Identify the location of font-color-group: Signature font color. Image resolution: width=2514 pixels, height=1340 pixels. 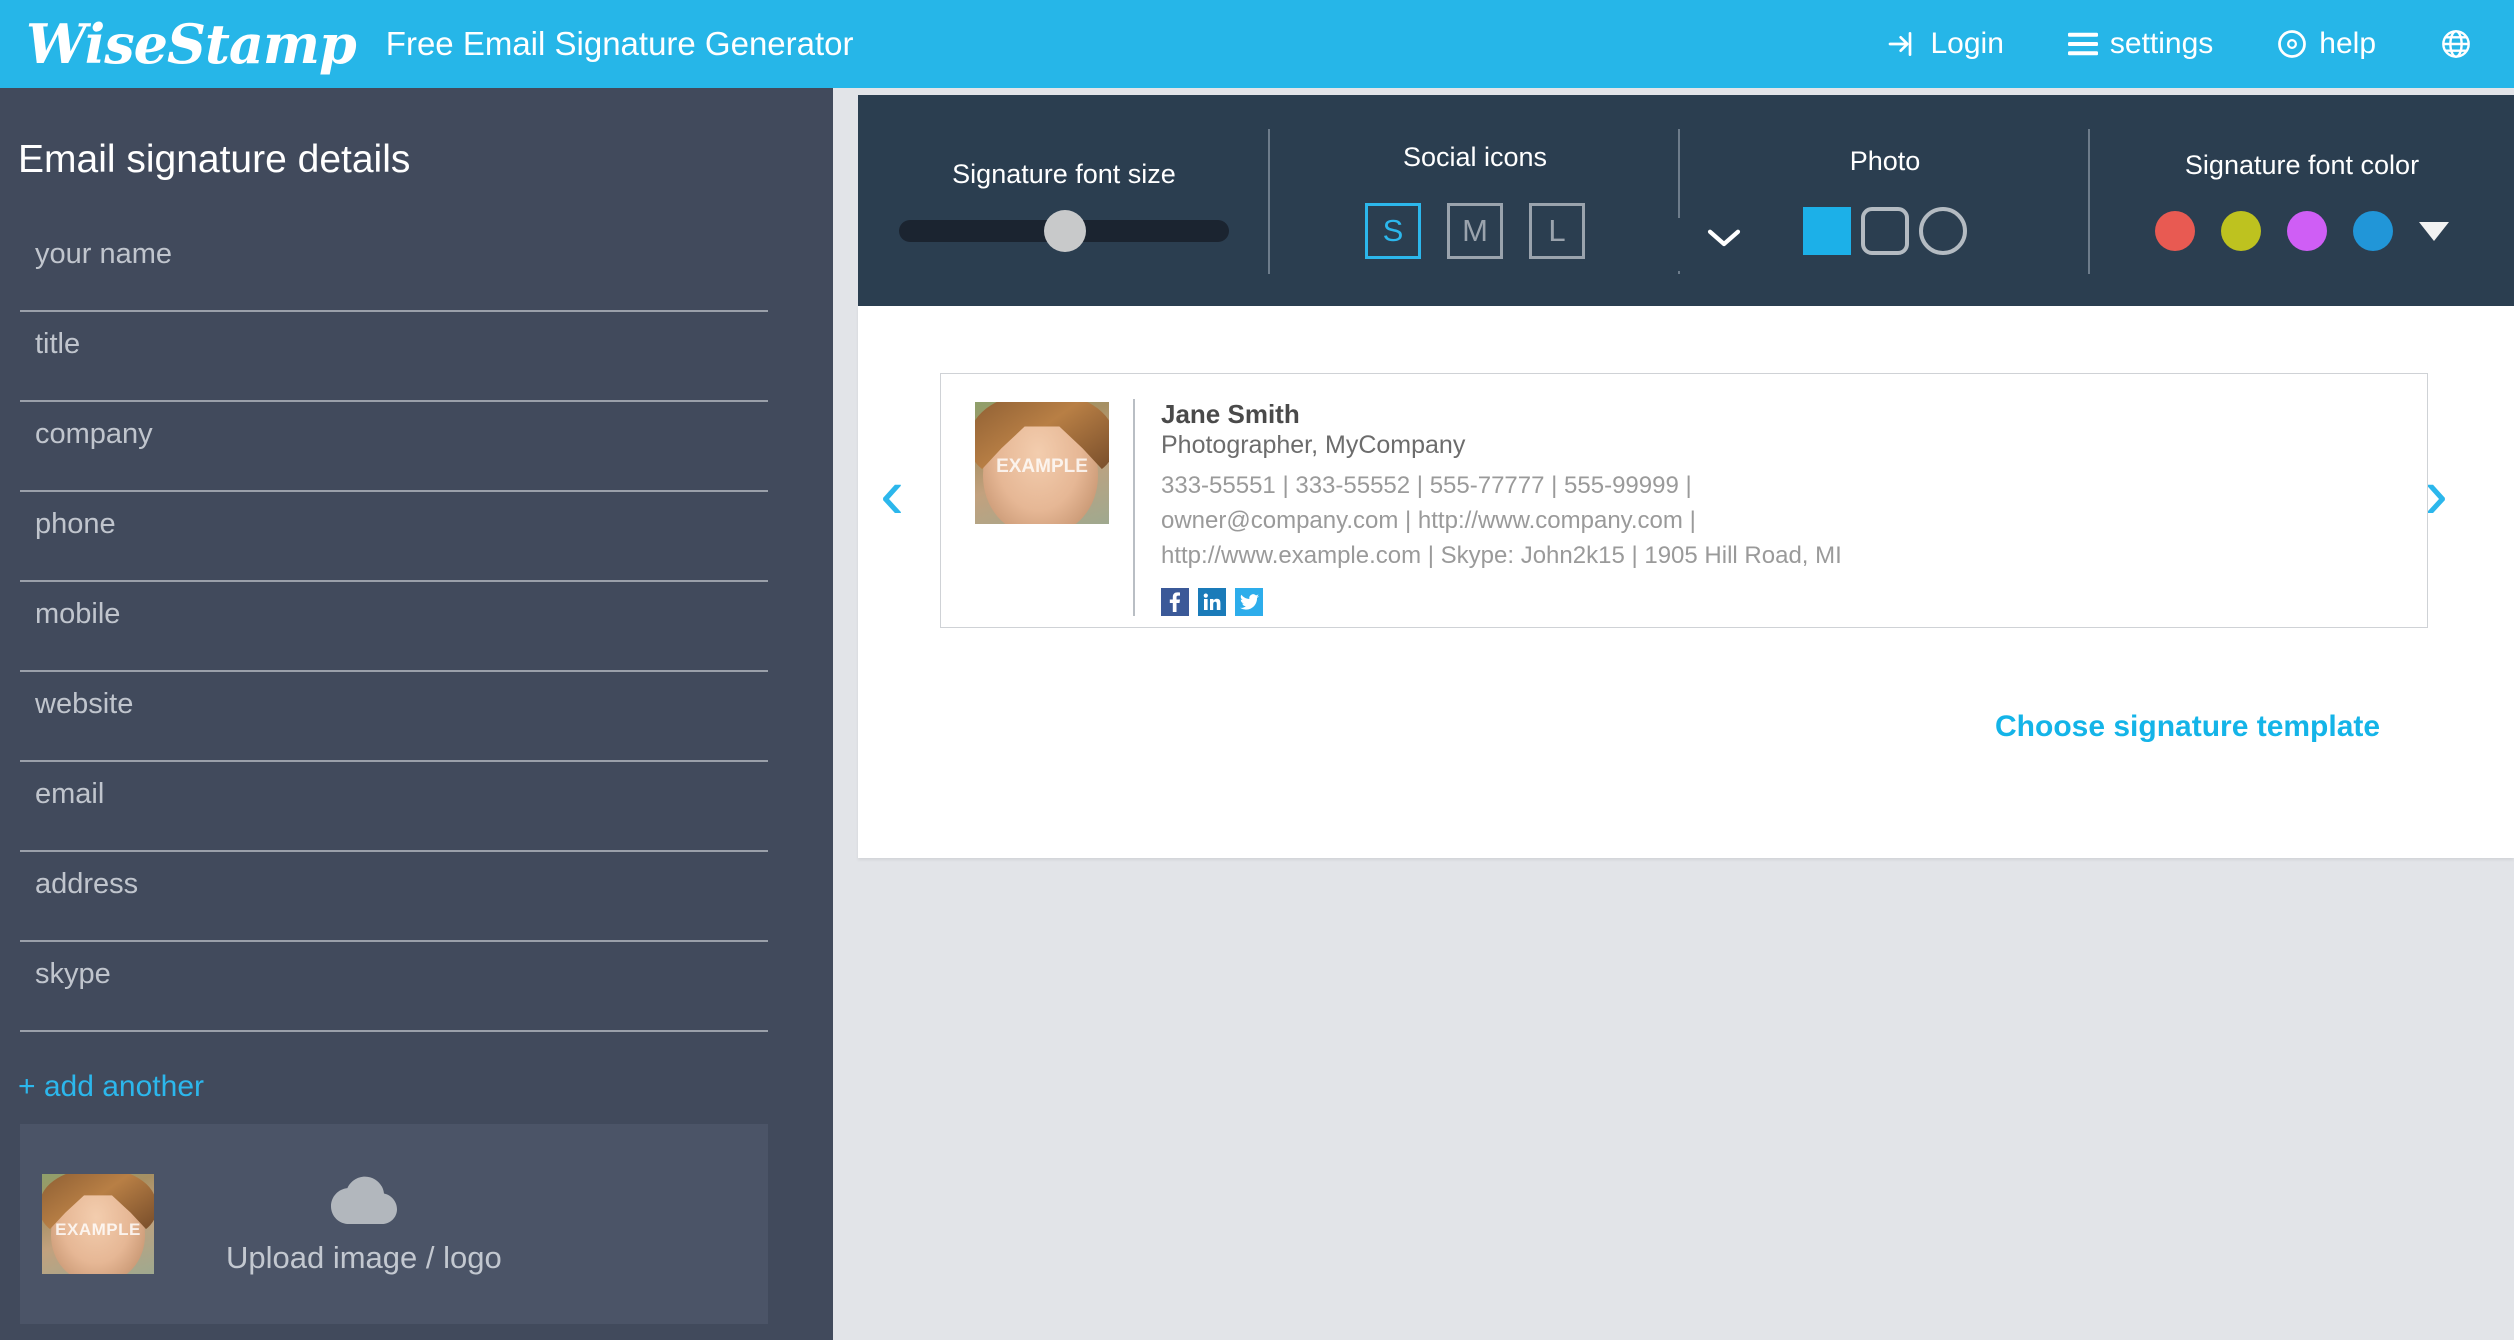
(2302, 200).